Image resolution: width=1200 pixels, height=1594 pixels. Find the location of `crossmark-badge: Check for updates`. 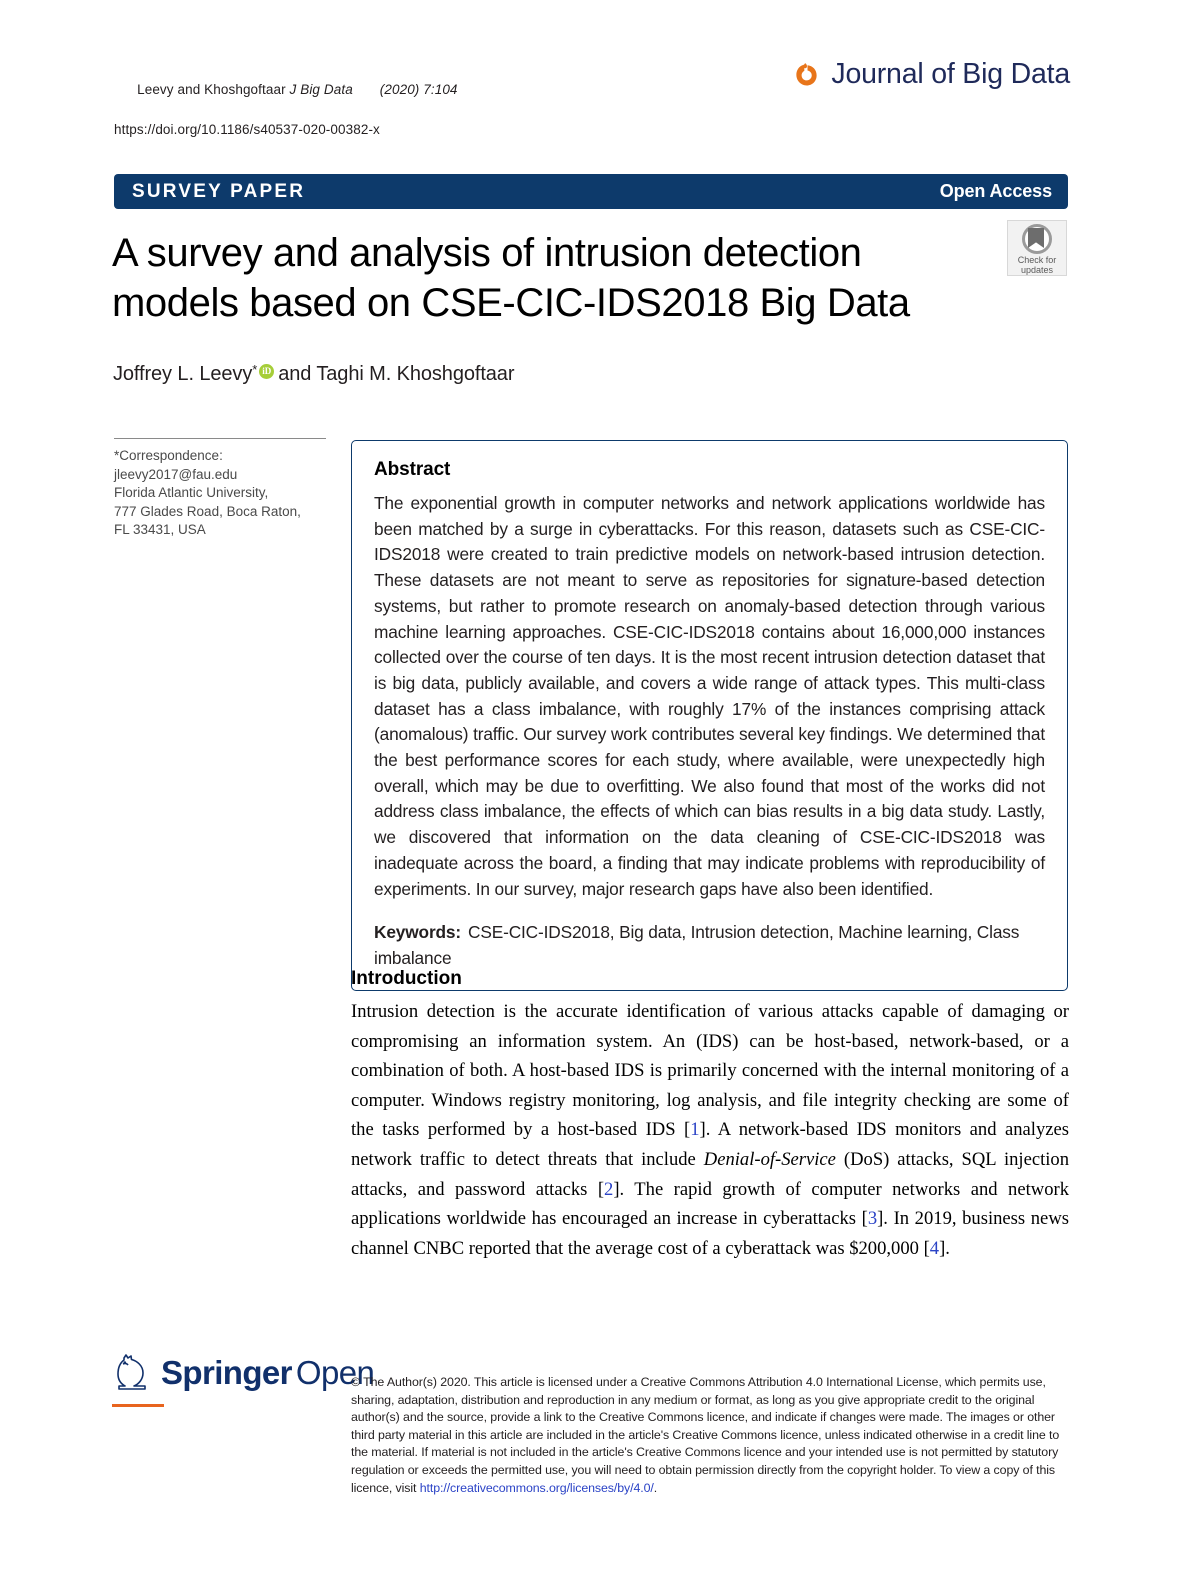

crossmark-badge: Check for updates is located at coordinates (1037, 248).